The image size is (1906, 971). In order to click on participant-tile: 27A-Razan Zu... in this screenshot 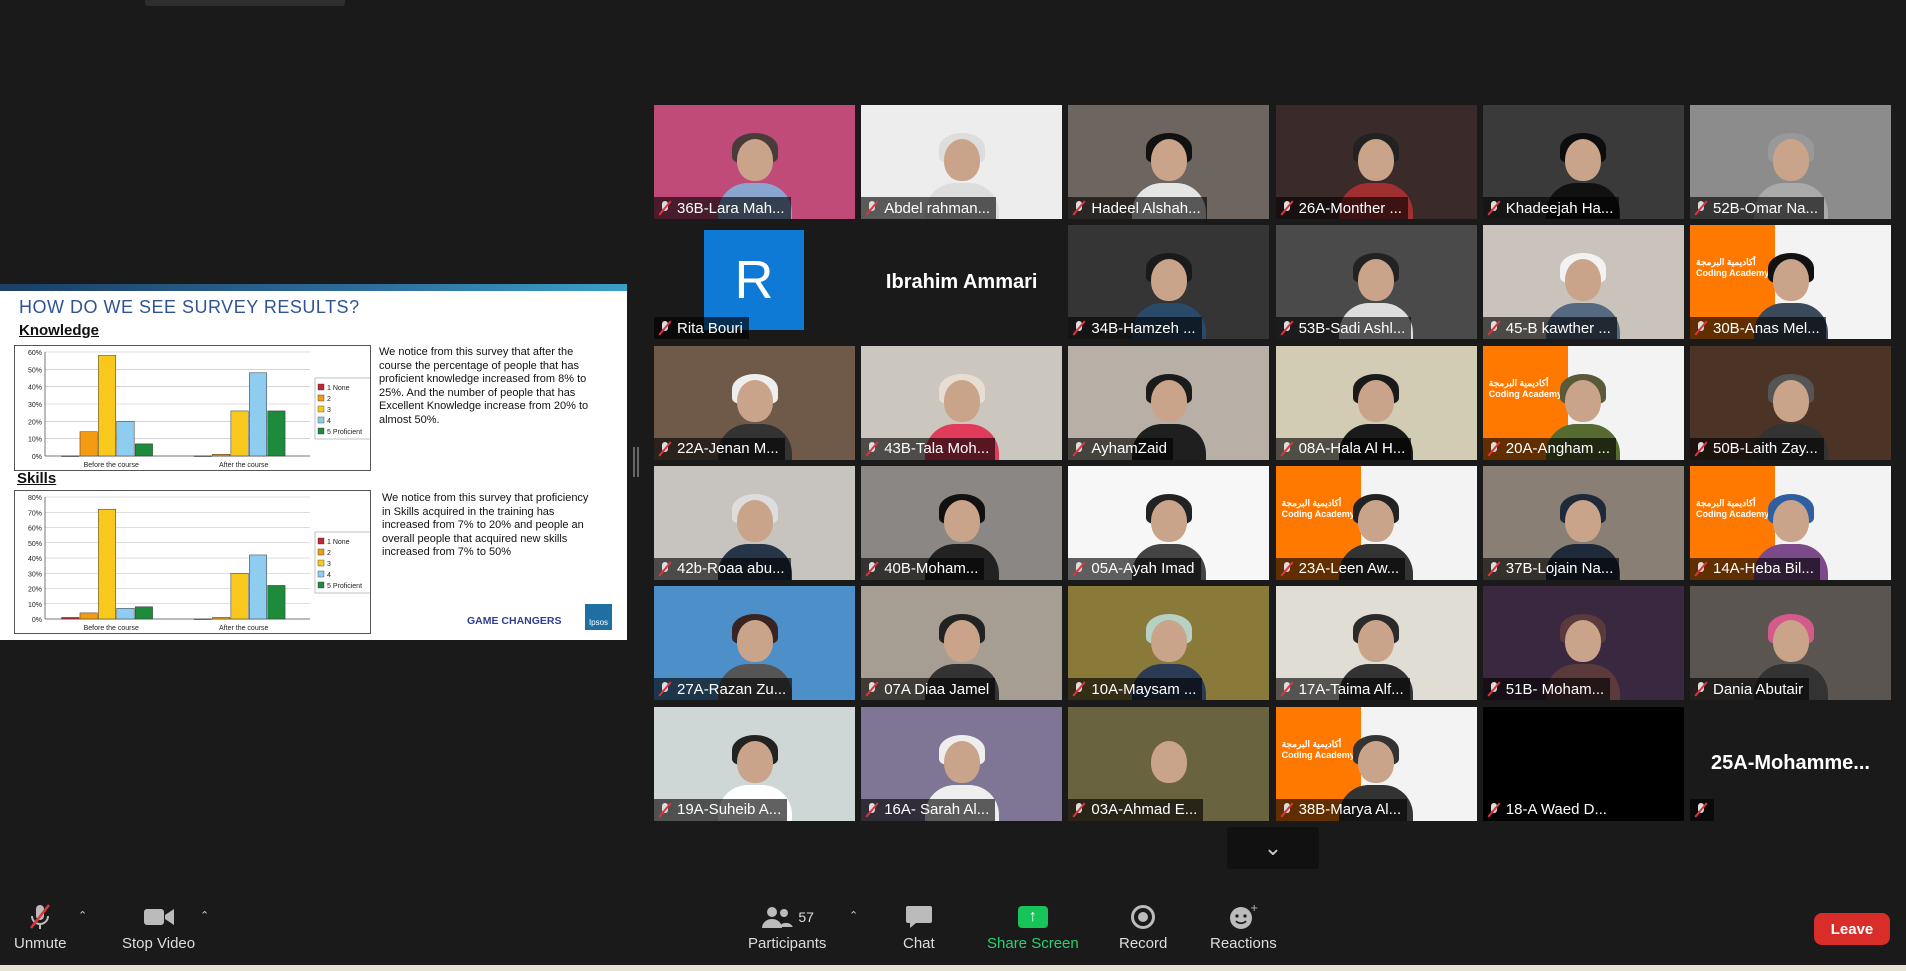, I will do `click(754, 643)`.